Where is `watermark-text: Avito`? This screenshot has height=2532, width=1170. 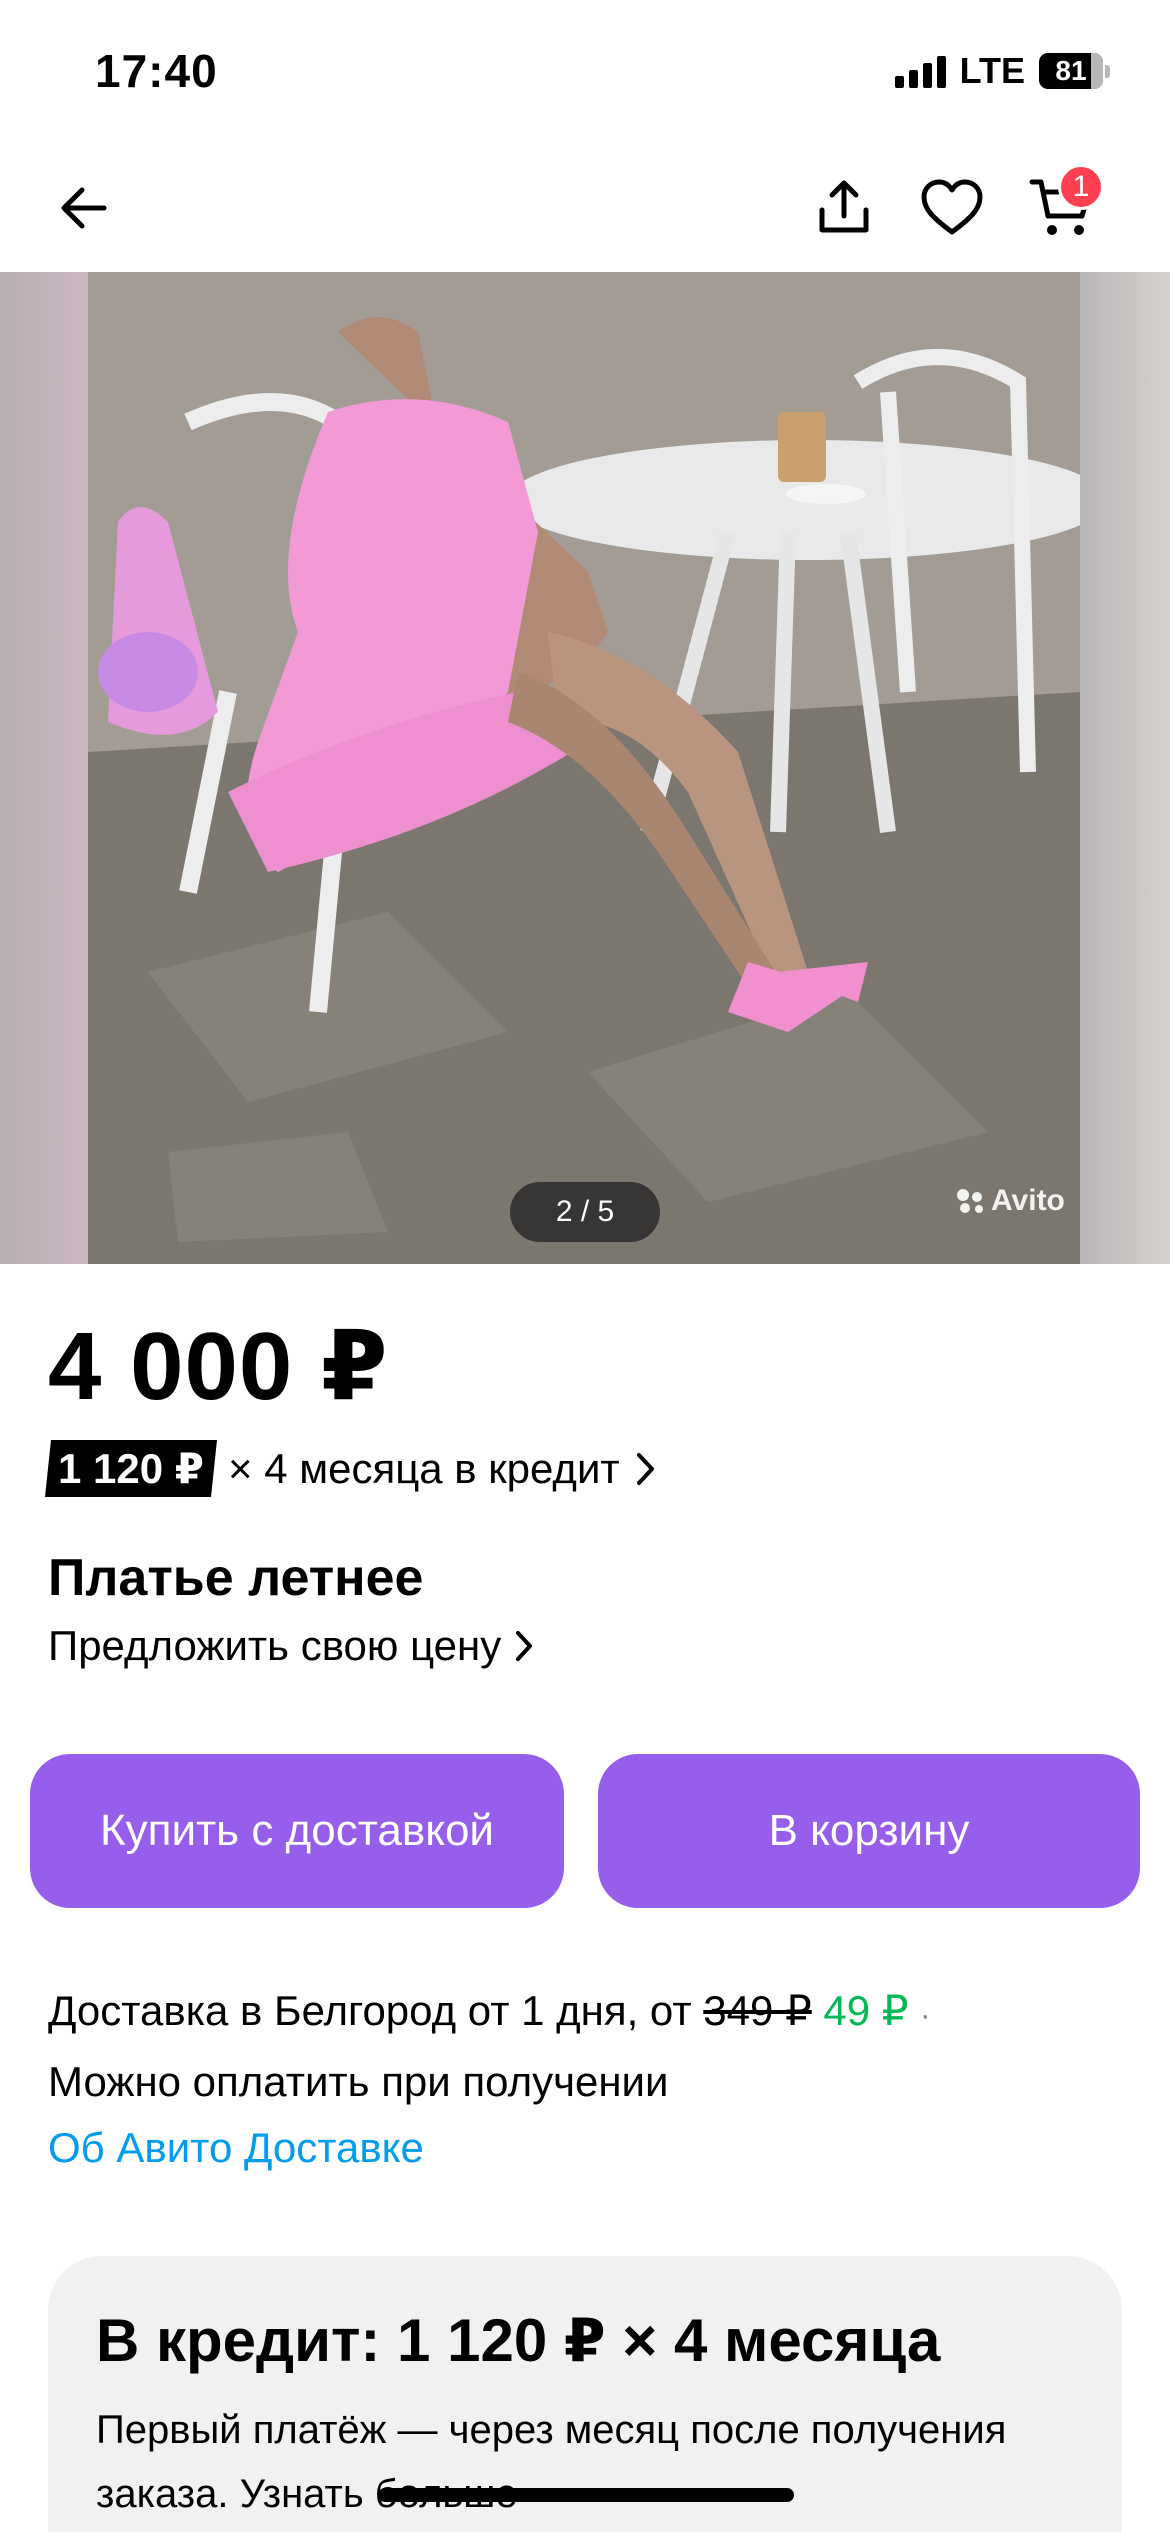 watermark-text: Avito is located at coordinates (1028, 1200).